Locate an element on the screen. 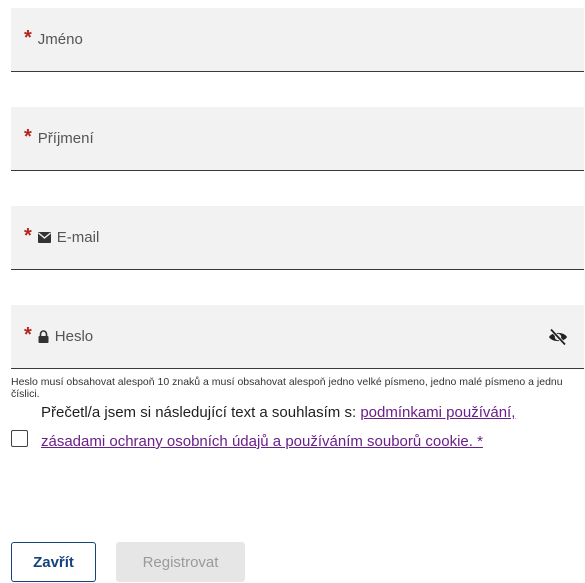  close-button: Zavřít is located at coordinates (53, 562).